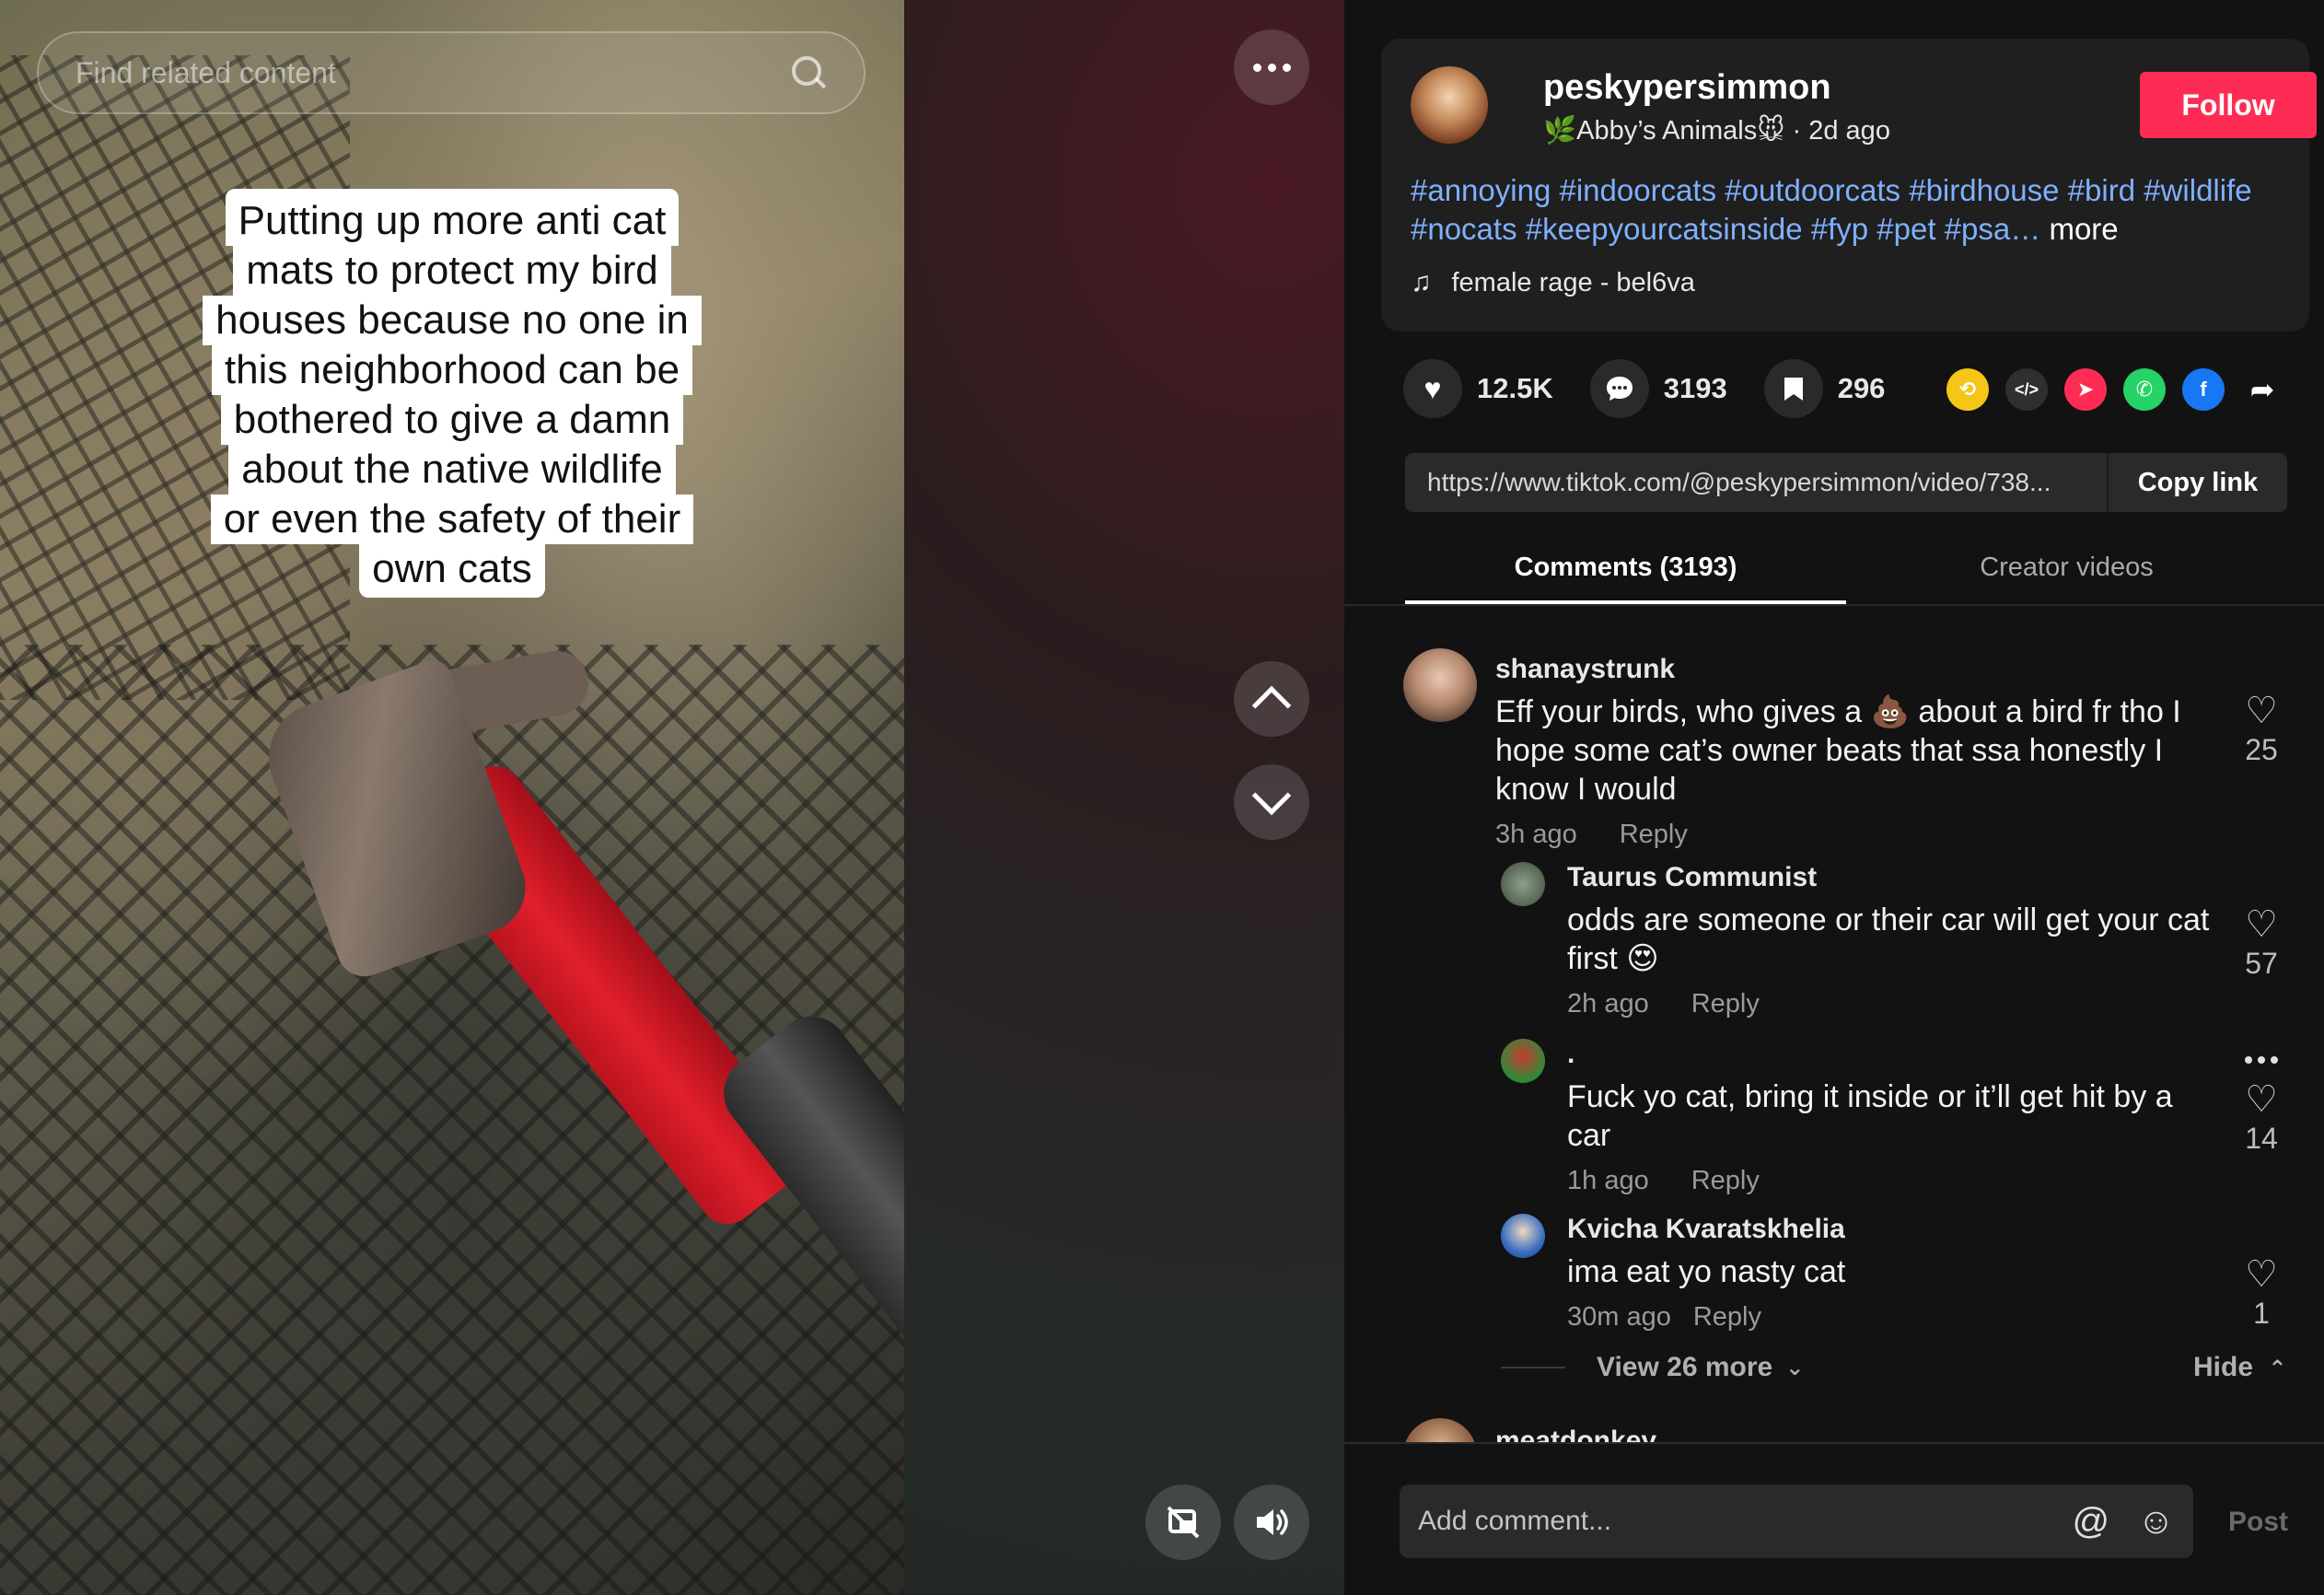 This screenshot has height=1595, width=2324. Describe the element at coordinates (1834, 605) in the screenshot. I see `divider` at that location.